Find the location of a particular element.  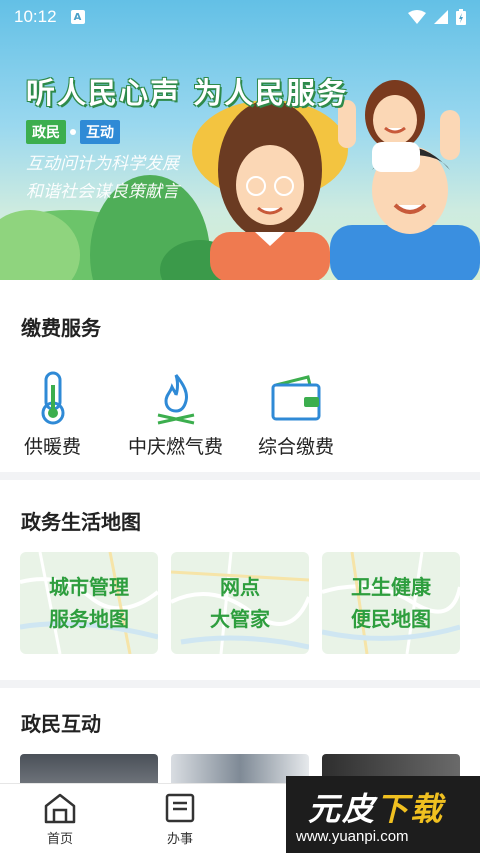

home-icon is located at coordinates (60, 808).